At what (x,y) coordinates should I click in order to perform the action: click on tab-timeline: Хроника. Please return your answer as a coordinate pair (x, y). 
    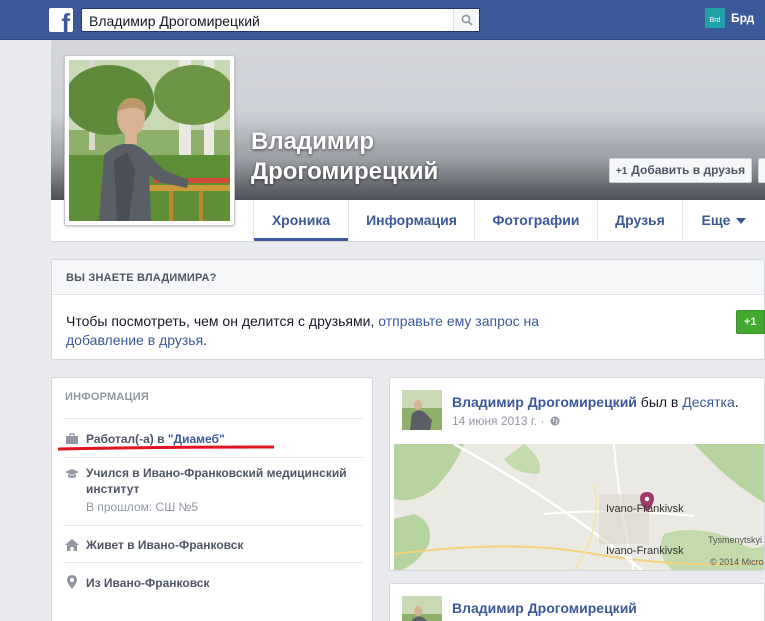
    Looking at the image, I should click on (300, 220).